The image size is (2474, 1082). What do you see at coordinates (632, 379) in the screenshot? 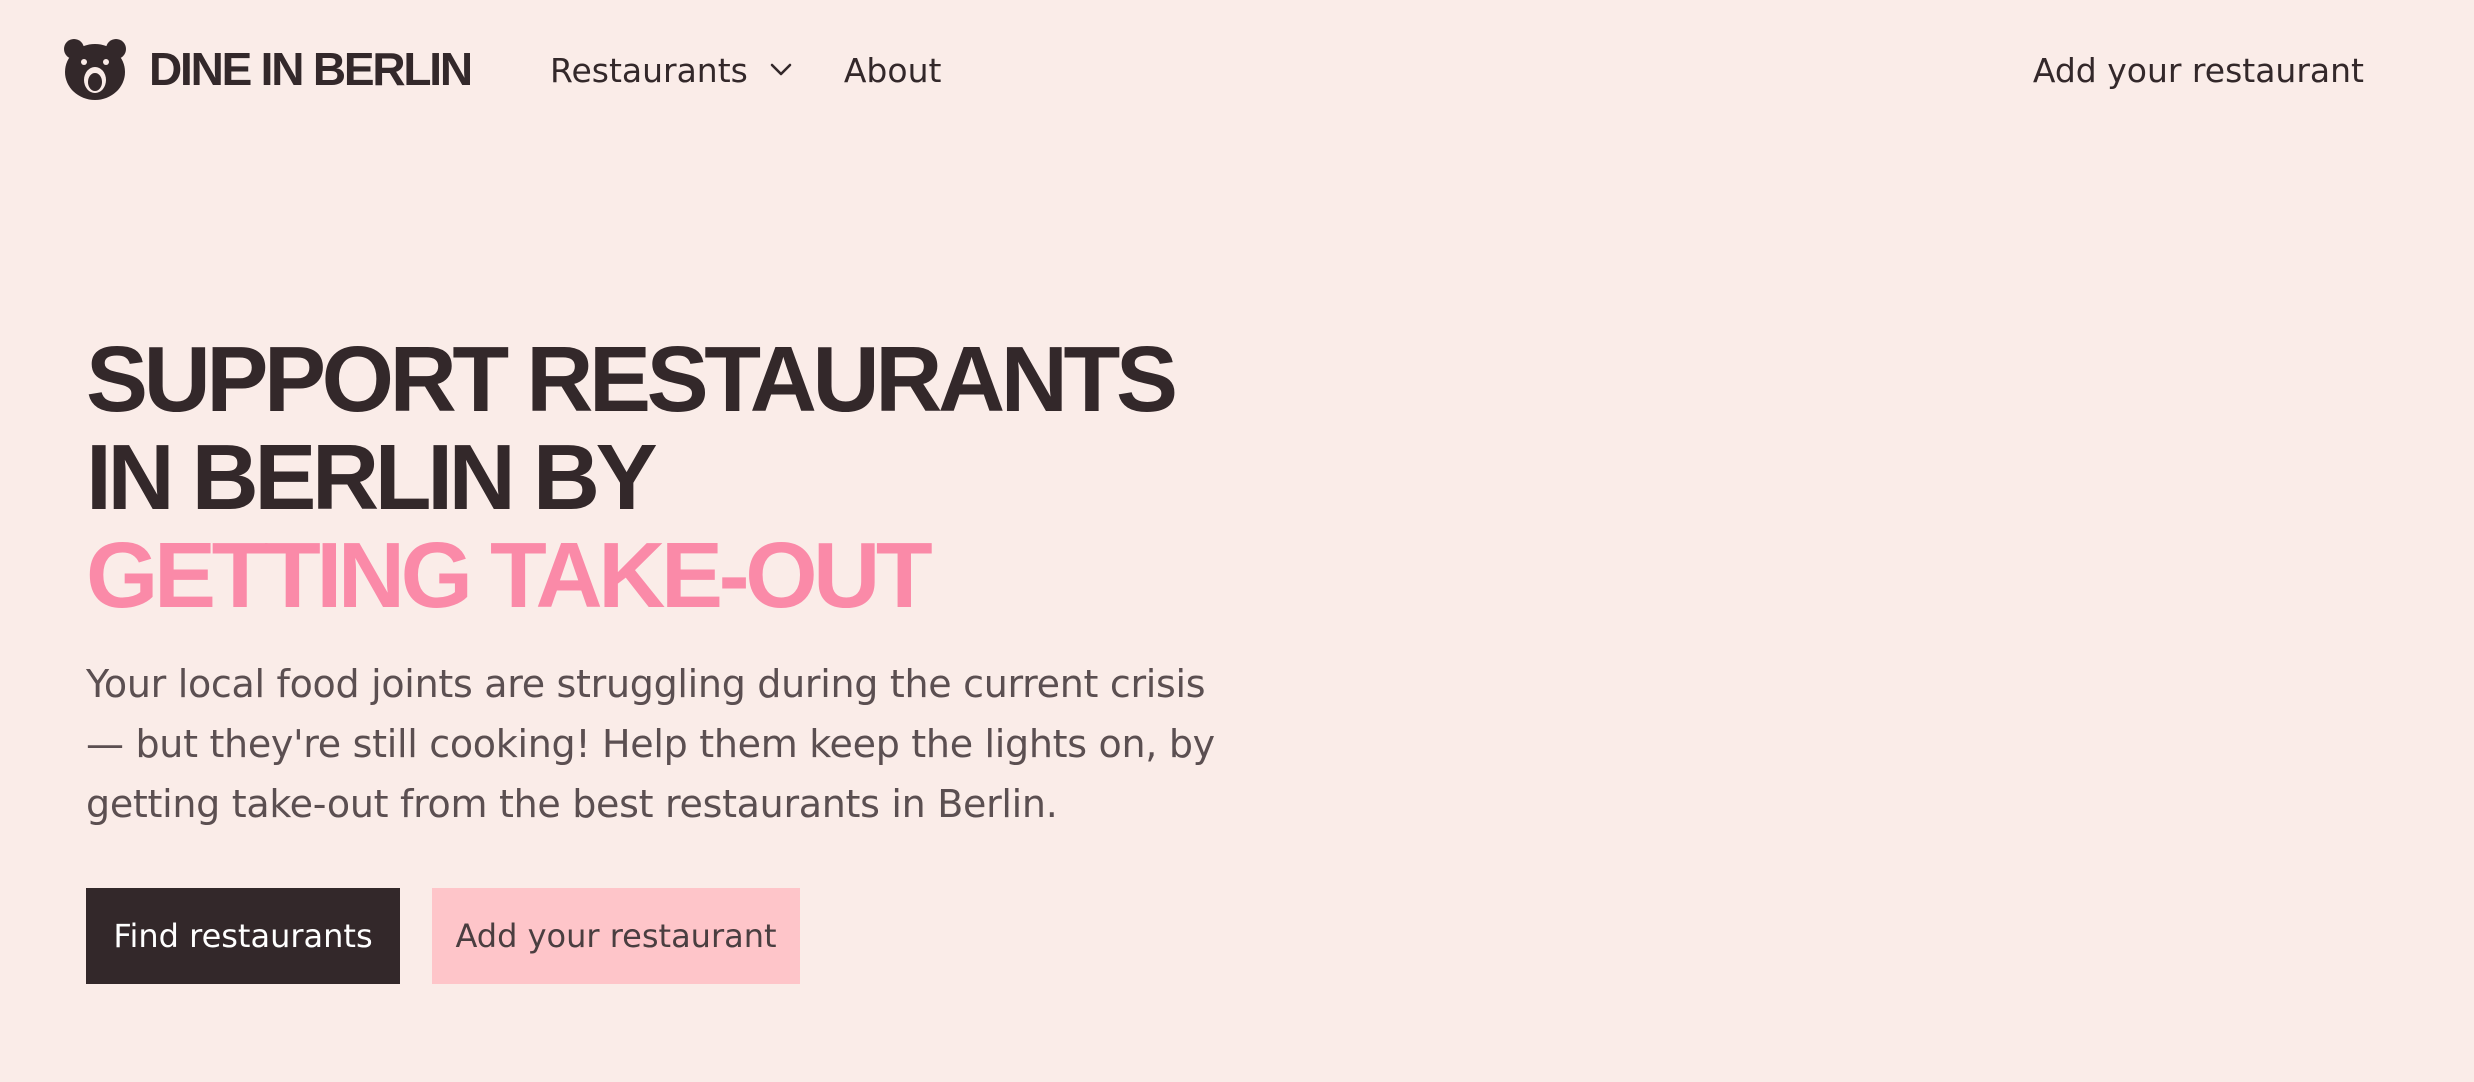
I see `hero-title-line-1: SUPPORT RESTAURANTS` at bounding box center [632, 379].